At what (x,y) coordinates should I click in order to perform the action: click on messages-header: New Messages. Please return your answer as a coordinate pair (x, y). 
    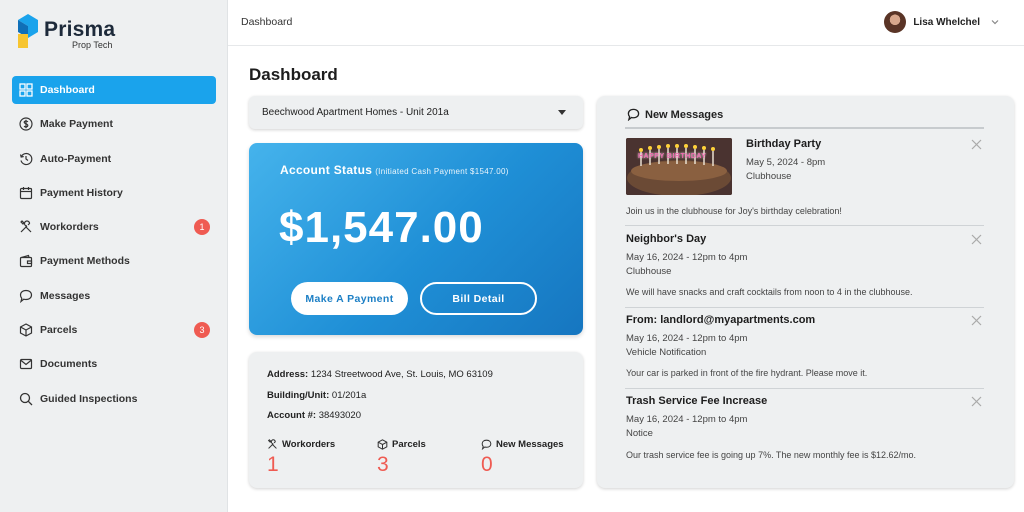
    Looking at the image, I should click on (675, 114).